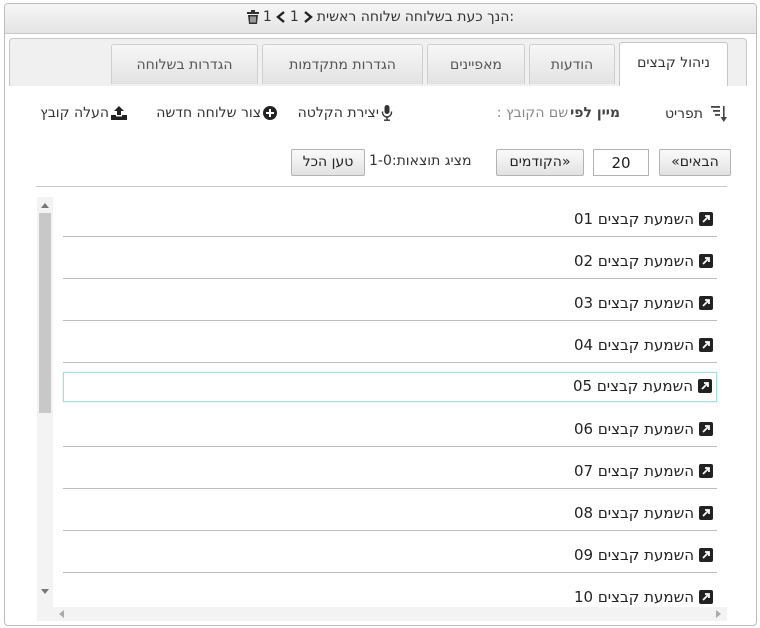  I want to click on chevron-right-icon, so click(308, 17).